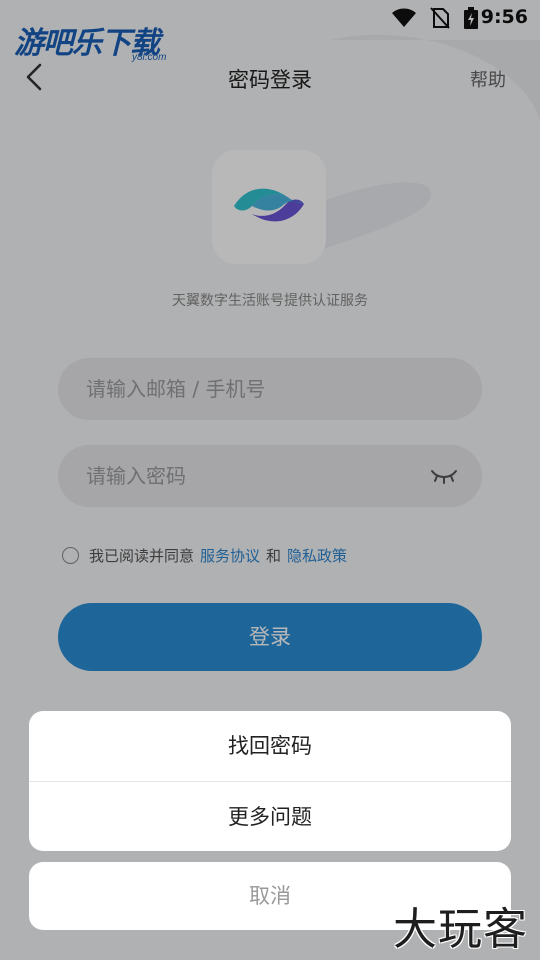 The width and height of the screenshot is (540, 960). I want to click on action-sheet: 找回密码 更多问题, so click(270, 781).